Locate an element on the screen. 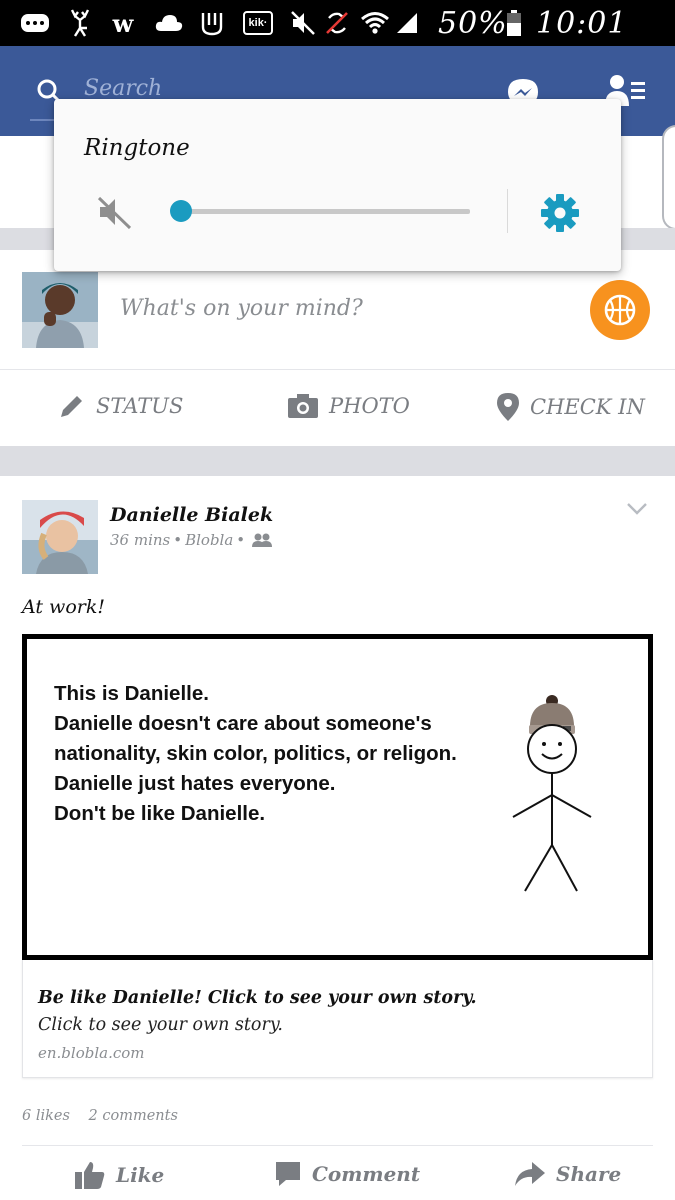 This screenshot has width=675, height=1200. chevron-down-icon is located at coordinates (637, 509).